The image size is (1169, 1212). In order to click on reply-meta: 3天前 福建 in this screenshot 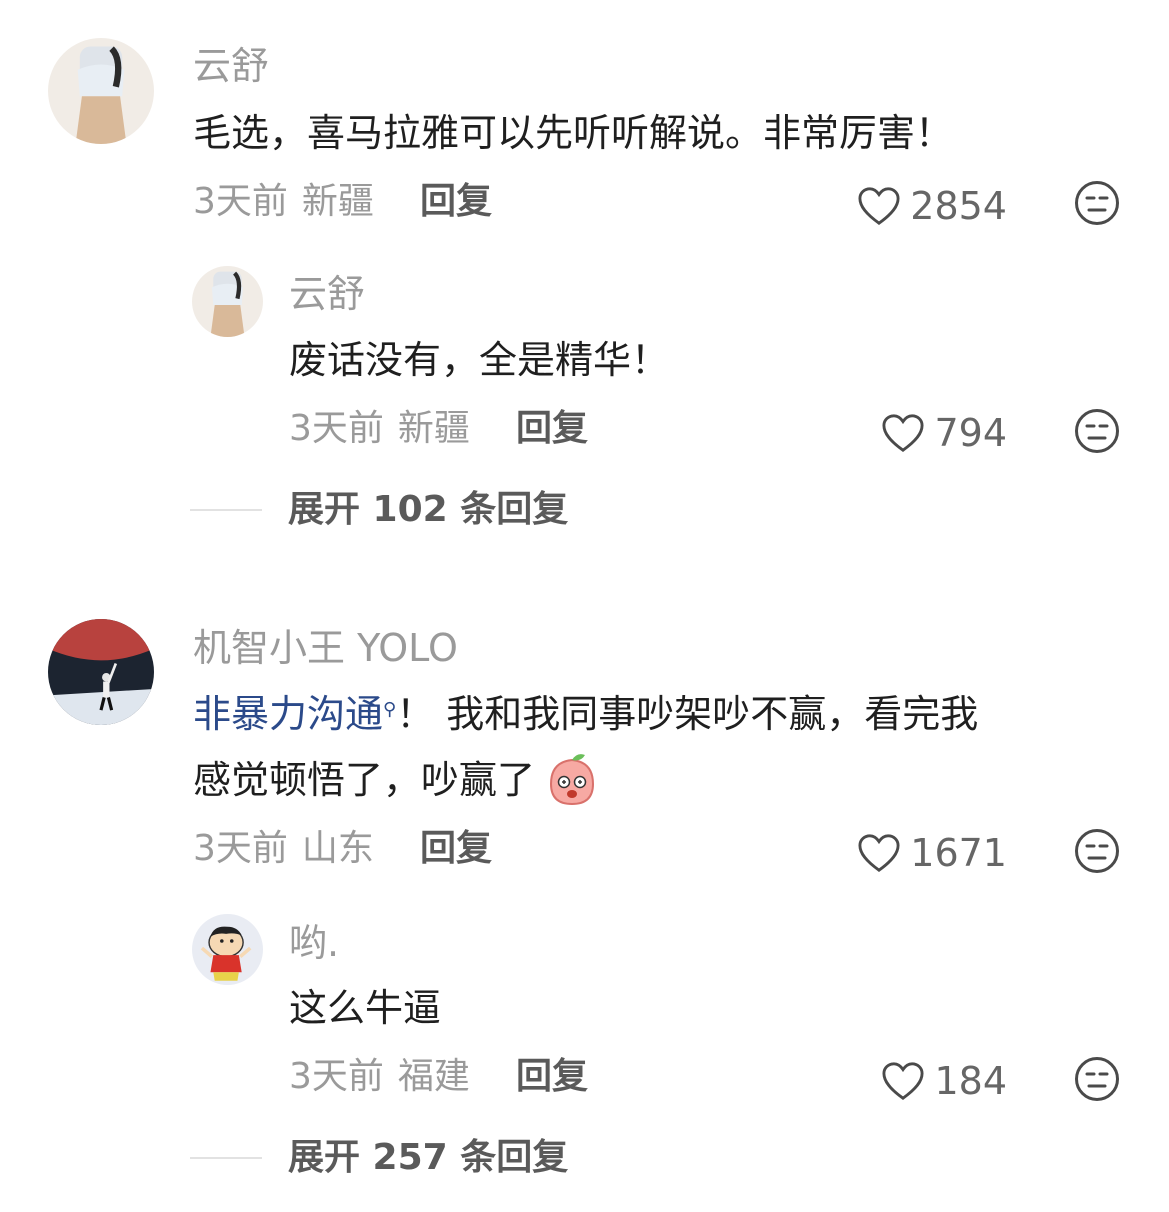, I will do `click(379, 1077)`.